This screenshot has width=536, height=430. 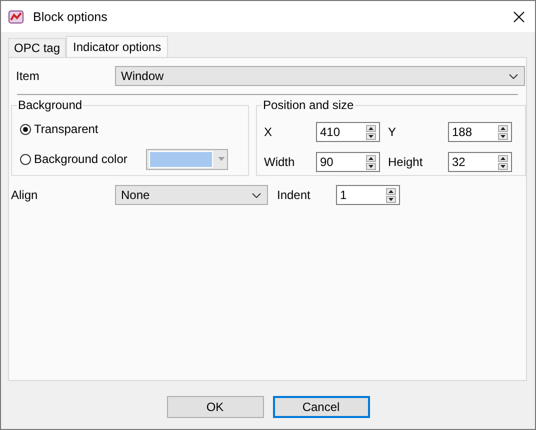 I want to click on app-icon, so click(x=16, y=16).